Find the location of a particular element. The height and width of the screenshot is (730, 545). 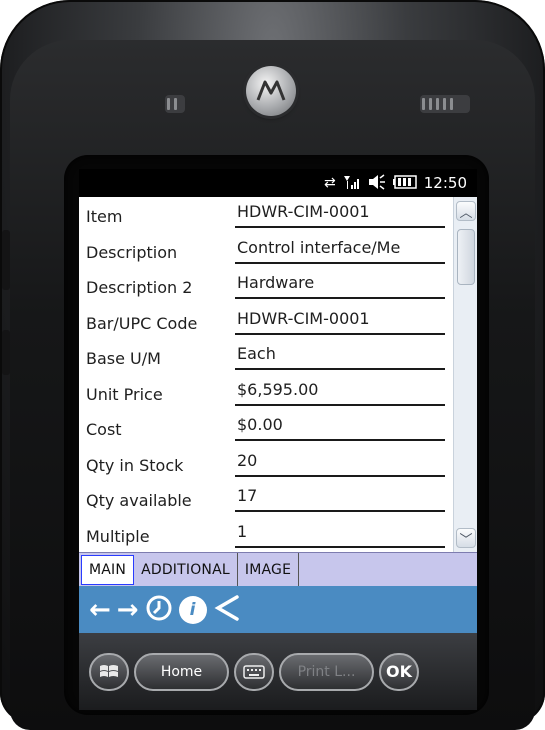

signal-icon is located at coordinates (352, 183).